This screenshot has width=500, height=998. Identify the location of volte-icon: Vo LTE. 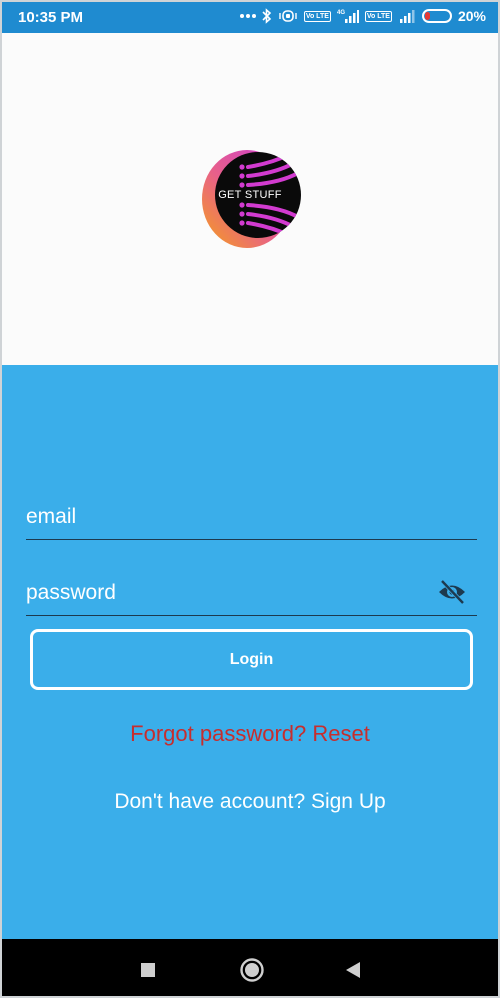
(317, 16).